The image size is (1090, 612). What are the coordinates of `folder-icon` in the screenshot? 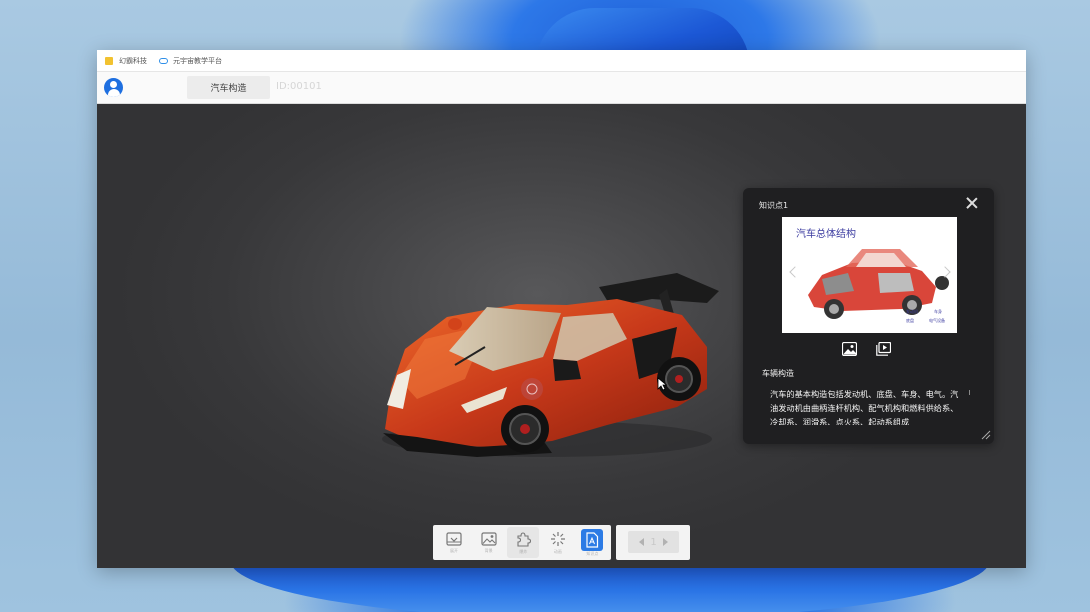 It's located at (109, 60).